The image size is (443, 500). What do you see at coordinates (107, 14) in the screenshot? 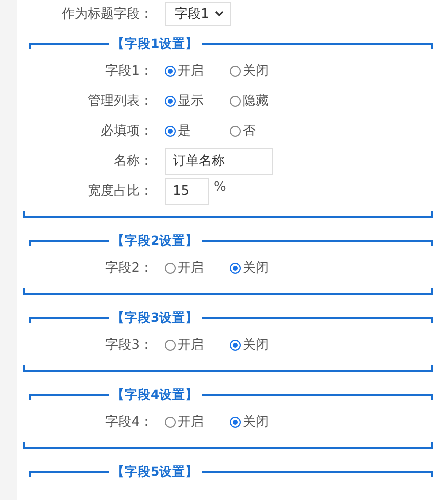
I see `field-label: 作为标题字段：` at bounding box center [107, 14].